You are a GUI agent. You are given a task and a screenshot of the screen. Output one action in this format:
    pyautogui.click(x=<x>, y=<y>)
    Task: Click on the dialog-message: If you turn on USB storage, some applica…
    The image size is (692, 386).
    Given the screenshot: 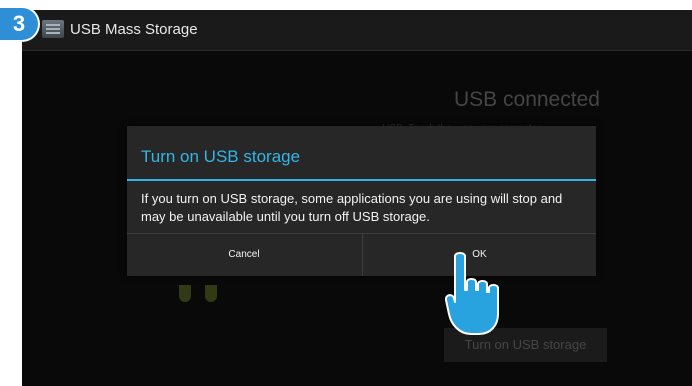 What is the action you would take?
    pyautogui.click(x=352, y=207)
    